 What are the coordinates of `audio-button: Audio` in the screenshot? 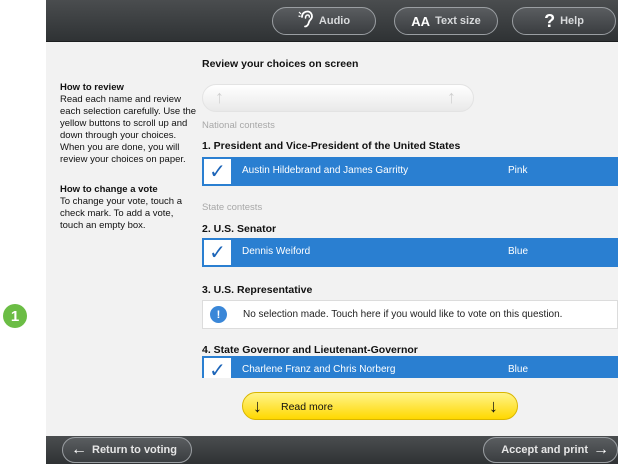 It's located at (324, 21).